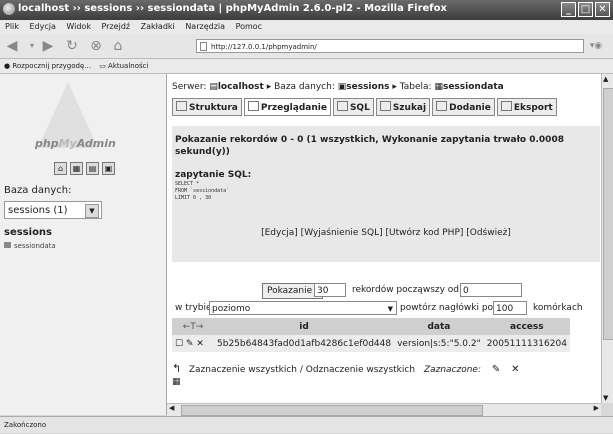 This screenshot has width=613, height=434. I want to click on database-icon: ▣, so click(342, 87).